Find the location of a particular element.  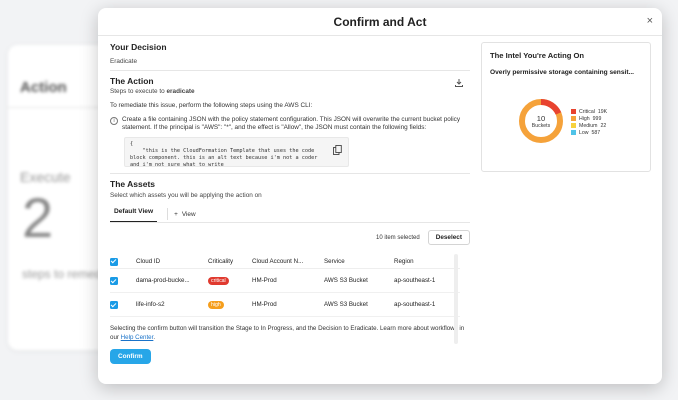

select-all-checkbox is located at coordinates (114, 261).